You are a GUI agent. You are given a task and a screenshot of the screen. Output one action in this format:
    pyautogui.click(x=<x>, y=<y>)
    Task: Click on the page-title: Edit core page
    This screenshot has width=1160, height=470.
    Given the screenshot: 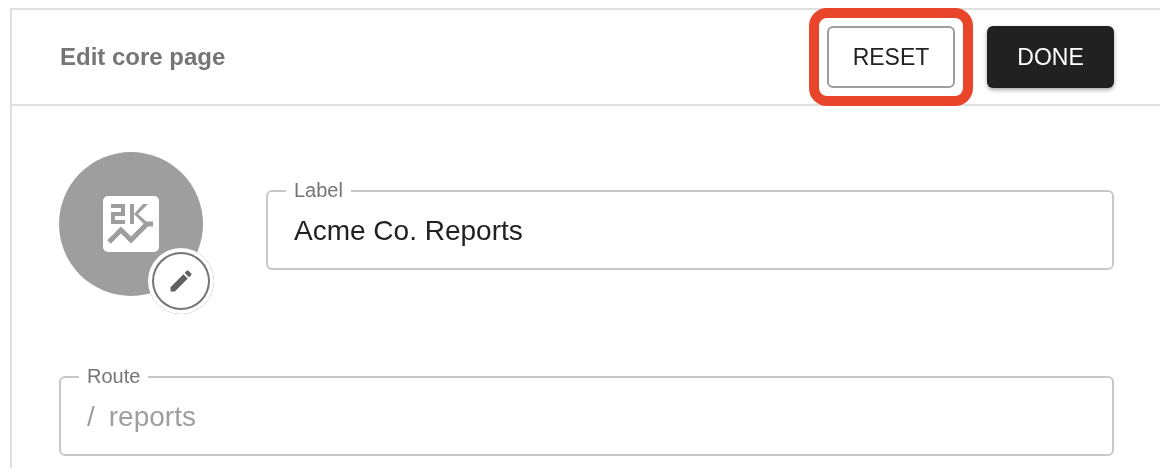 What is the action you would take?
    pyautogui.click(x=143, y=57)
    